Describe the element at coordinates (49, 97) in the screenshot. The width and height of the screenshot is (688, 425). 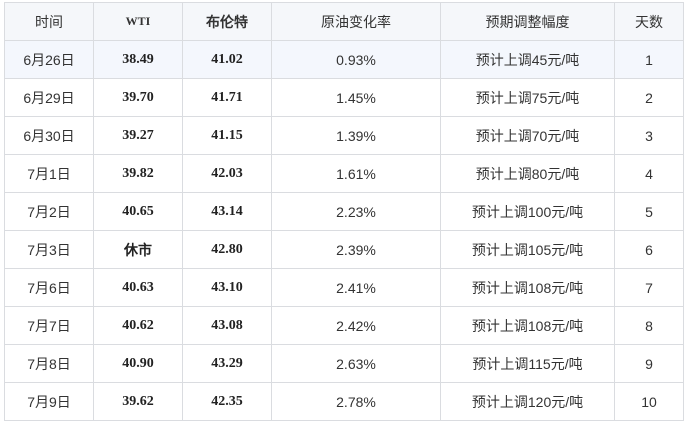
I see `cell-date: 6月29日` at that location.